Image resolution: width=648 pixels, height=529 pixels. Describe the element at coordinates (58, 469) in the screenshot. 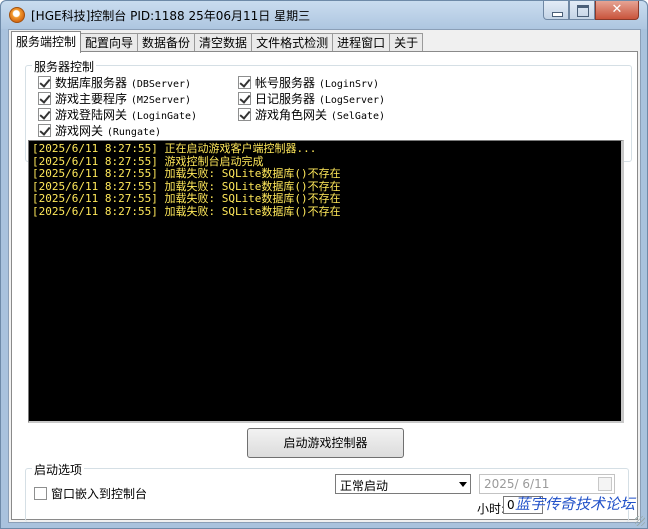

I see `startup-options-legend: 启动选项` at that location.